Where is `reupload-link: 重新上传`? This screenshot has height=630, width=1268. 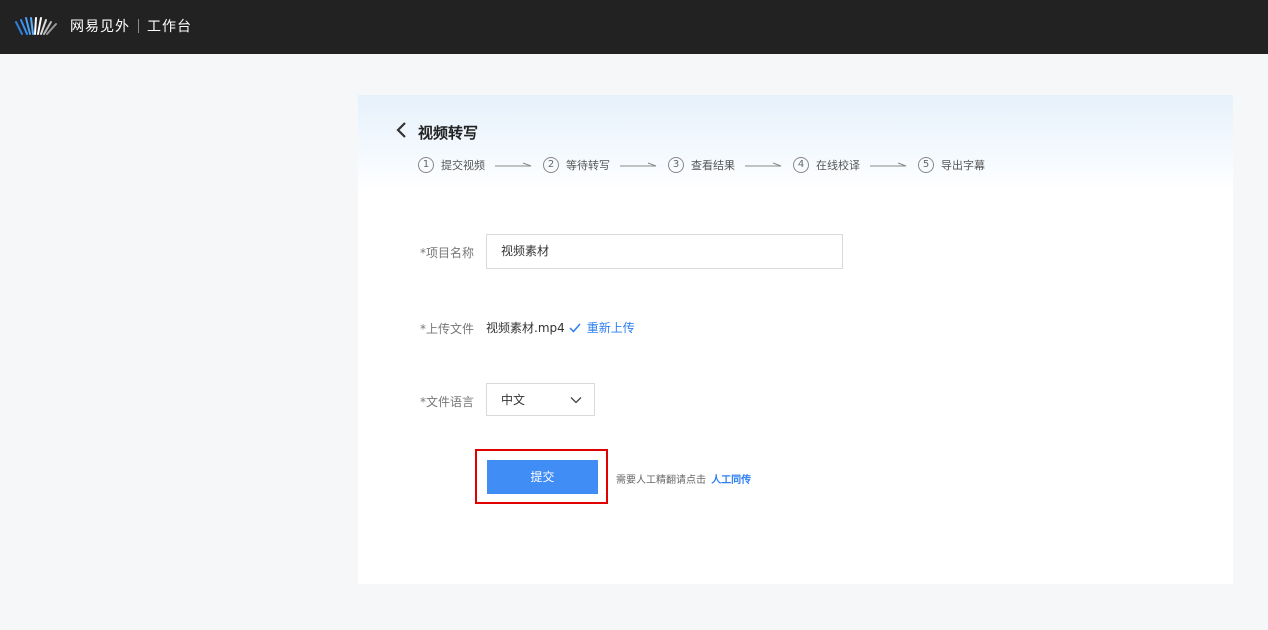 reupload-link: 重新上传 is located at coordinates (611, 327).